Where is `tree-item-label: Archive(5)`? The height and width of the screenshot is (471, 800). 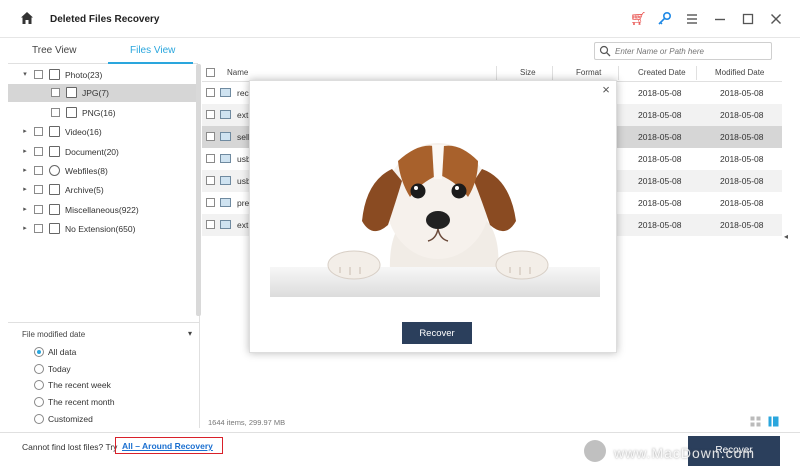 tree-item-label: Archive(5) is located at coordinates (84, 190).